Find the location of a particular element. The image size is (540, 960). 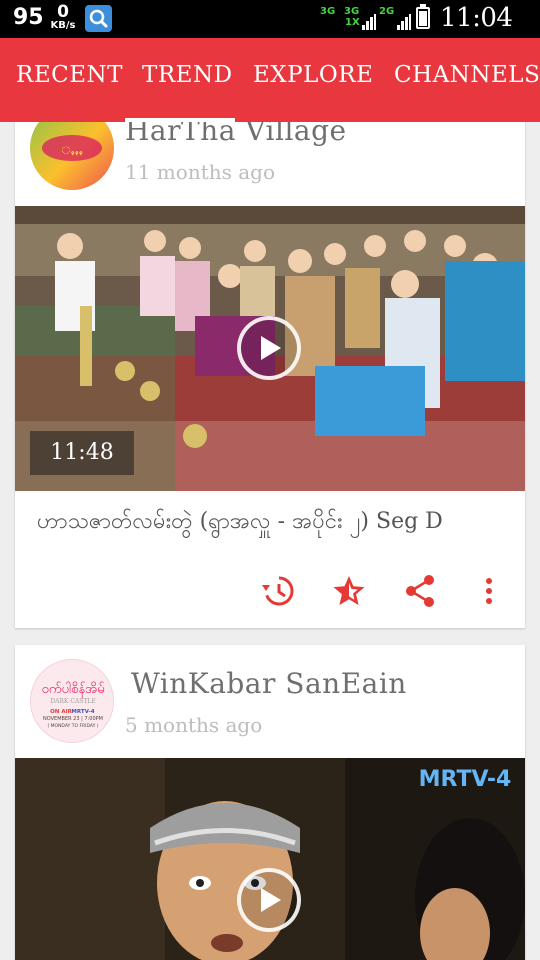

logo-date-time: NOVEMBER 23 | 7:00PM is located at coordinates (73, 719).